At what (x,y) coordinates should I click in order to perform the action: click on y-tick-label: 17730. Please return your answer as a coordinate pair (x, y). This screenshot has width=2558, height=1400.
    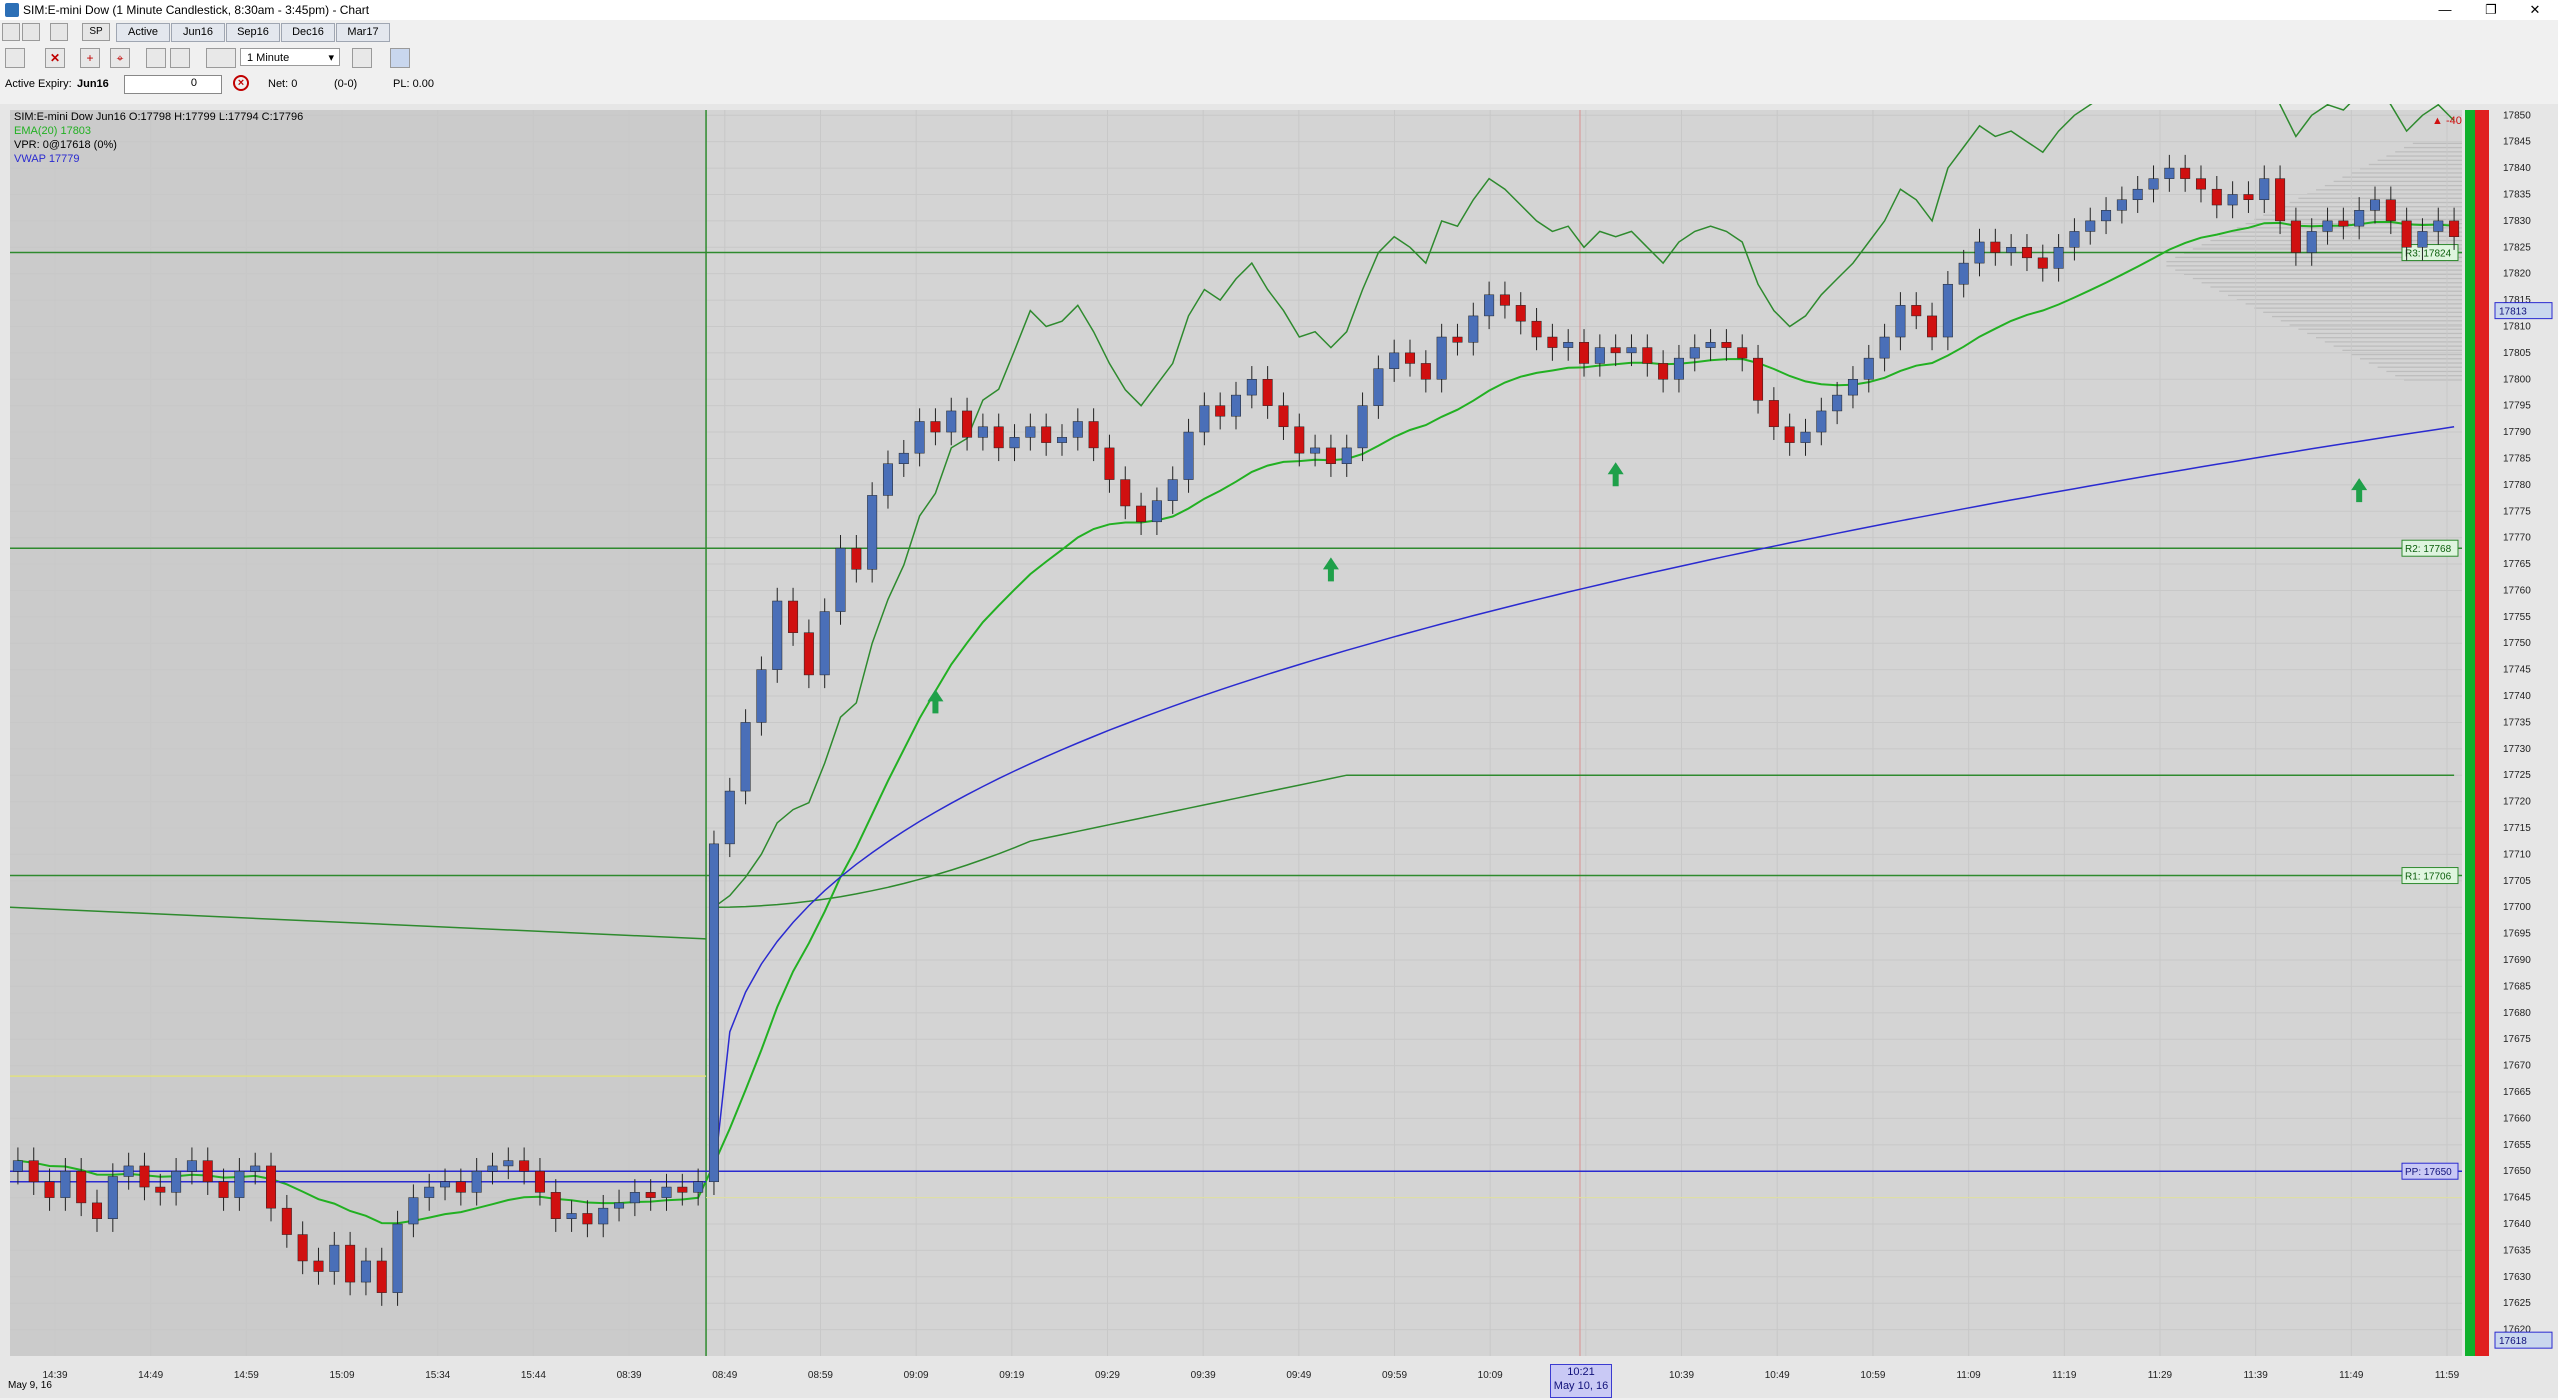
    Looking at the image, I should click on (2517, 749).